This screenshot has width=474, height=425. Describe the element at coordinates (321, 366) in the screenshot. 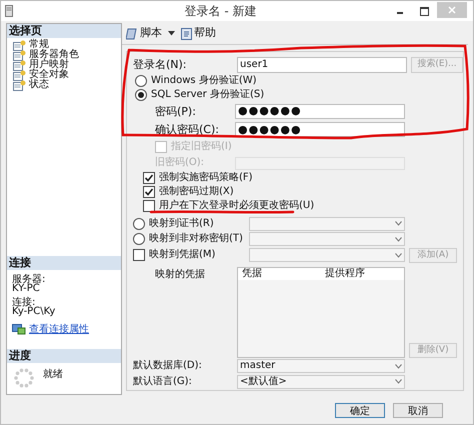

I see `default-database-combo: master` at that location.